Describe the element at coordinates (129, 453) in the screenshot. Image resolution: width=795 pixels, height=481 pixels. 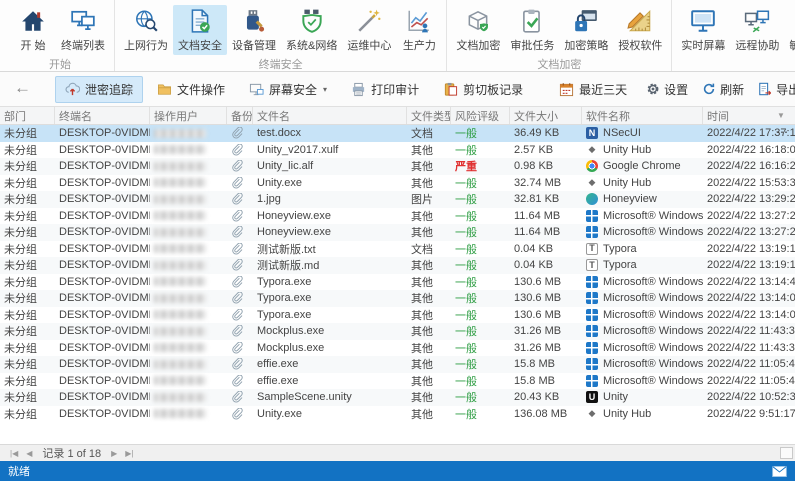
I see `pager-last-button: ▶|` at that location.